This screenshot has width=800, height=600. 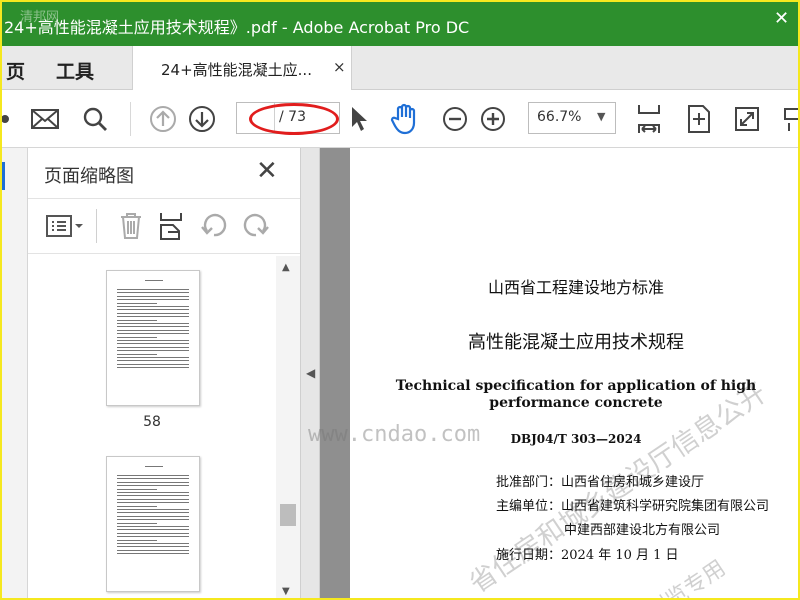 What do you see at coordinates (288, 427) in the screenshot?
I see `thumbnail-scrollbar: ▲ ▼` at bounding box center [288, 427].